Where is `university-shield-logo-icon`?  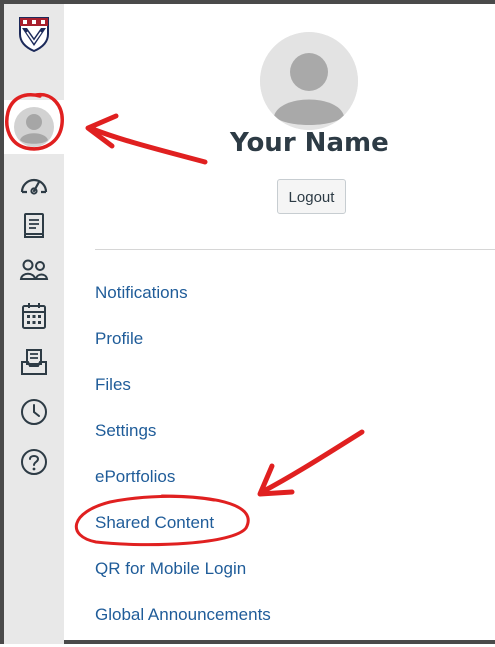 university-shield-logo-icon is located at coordinates (34, 34).